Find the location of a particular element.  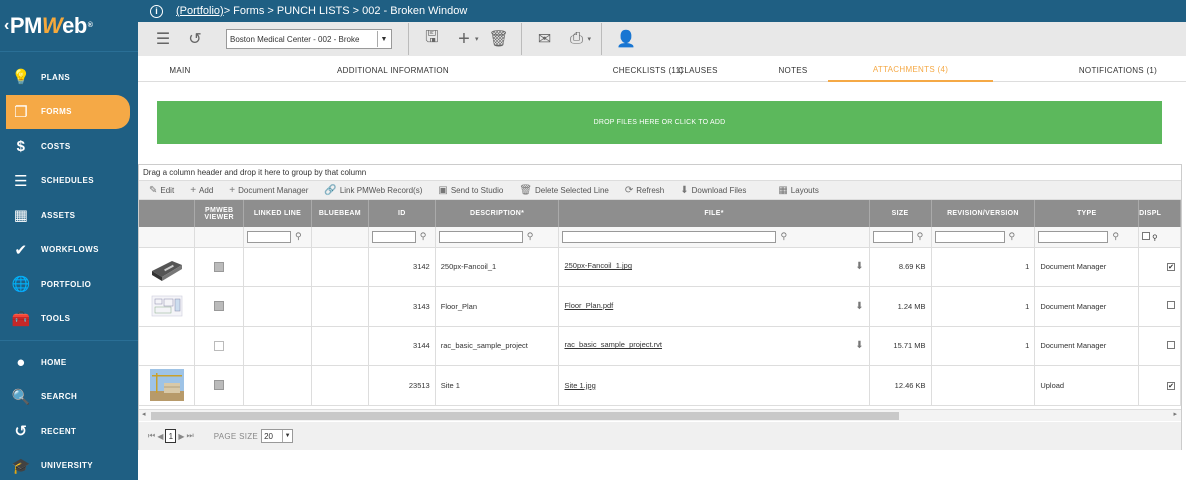

info-icon: i is located at coordinates (156, 11).